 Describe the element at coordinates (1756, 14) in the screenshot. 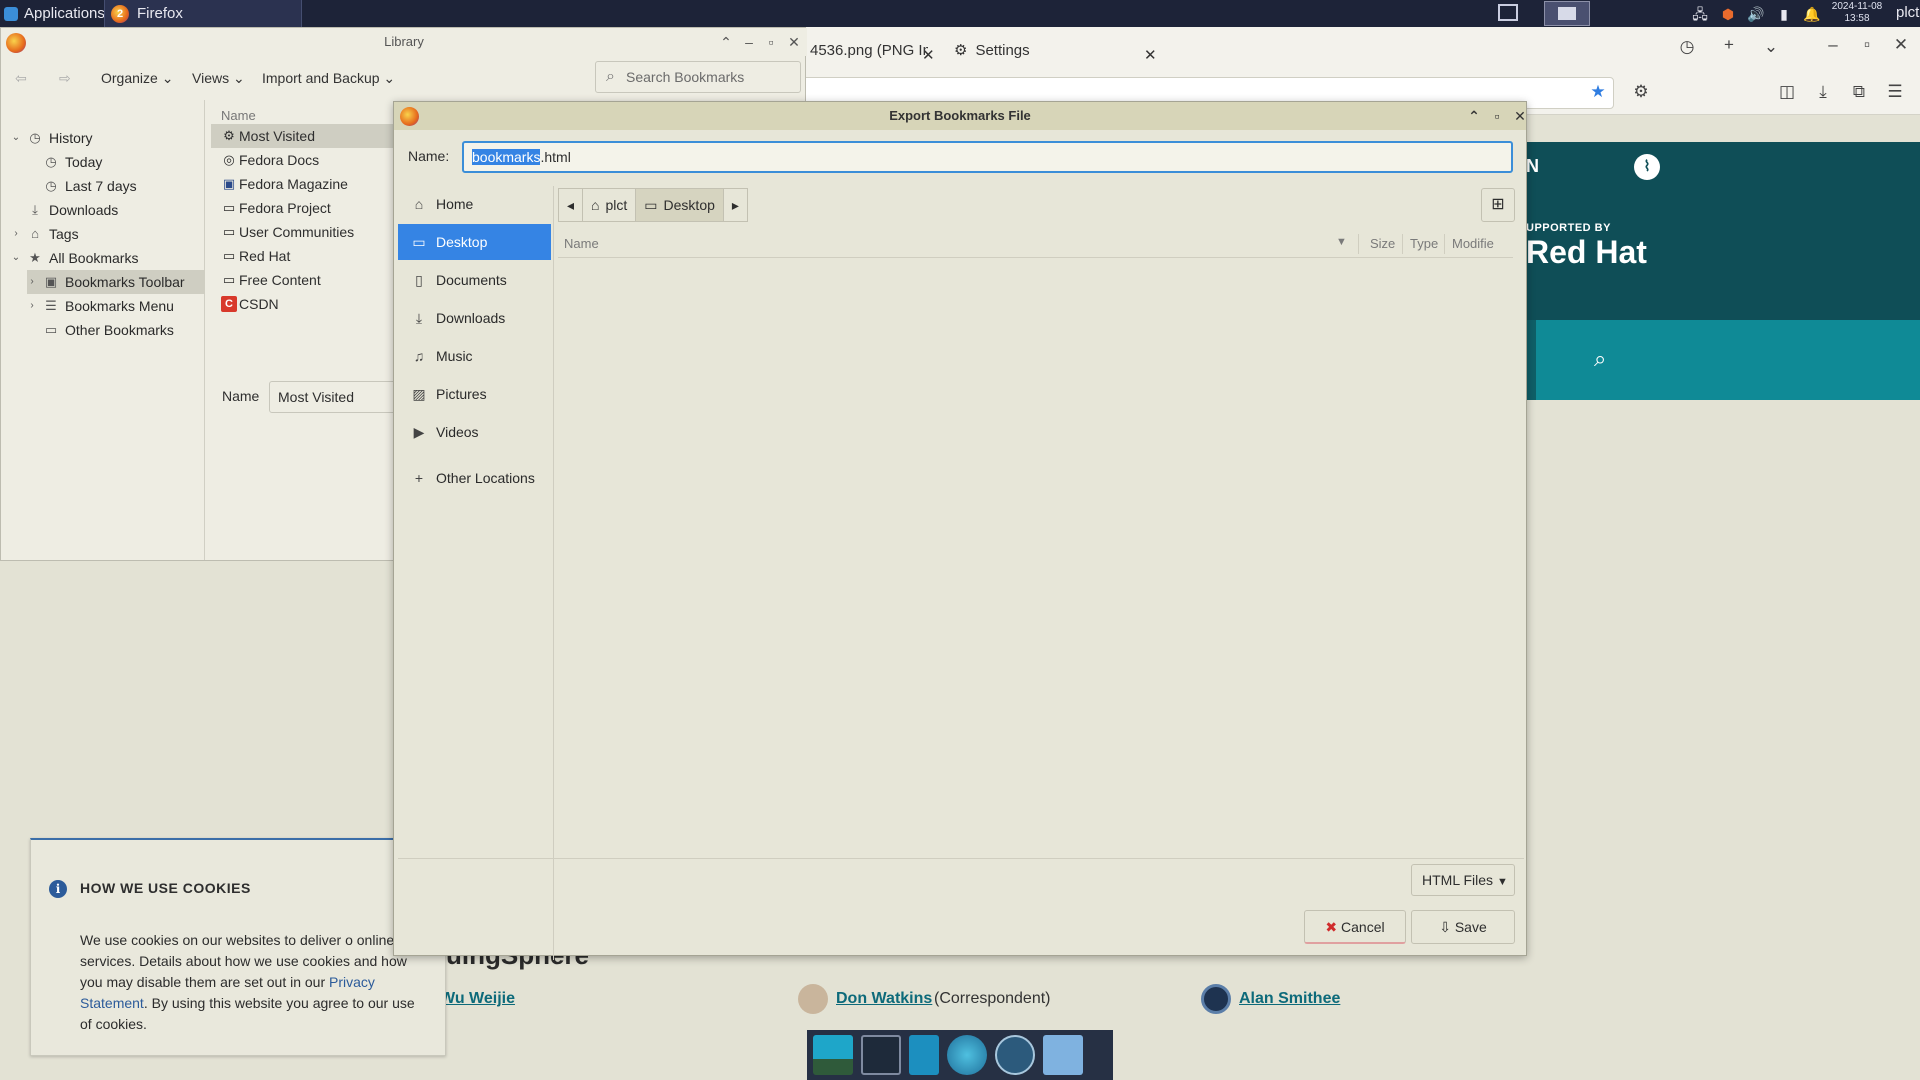

I see `volume-icon: 🔊` at that location.